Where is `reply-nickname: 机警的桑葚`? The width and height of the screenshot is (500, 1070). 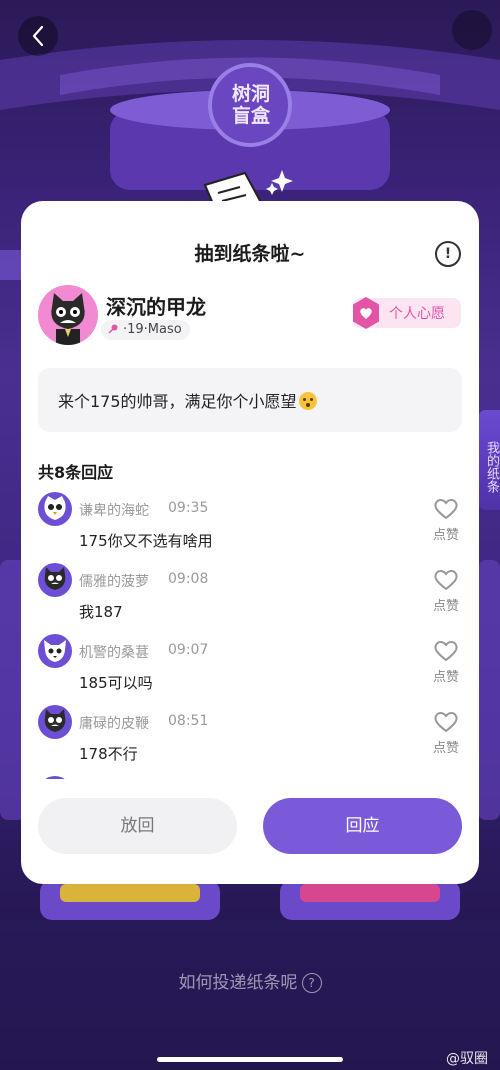
reply-nickname: 机警的桑葚 is located at coordinates (114, 653).